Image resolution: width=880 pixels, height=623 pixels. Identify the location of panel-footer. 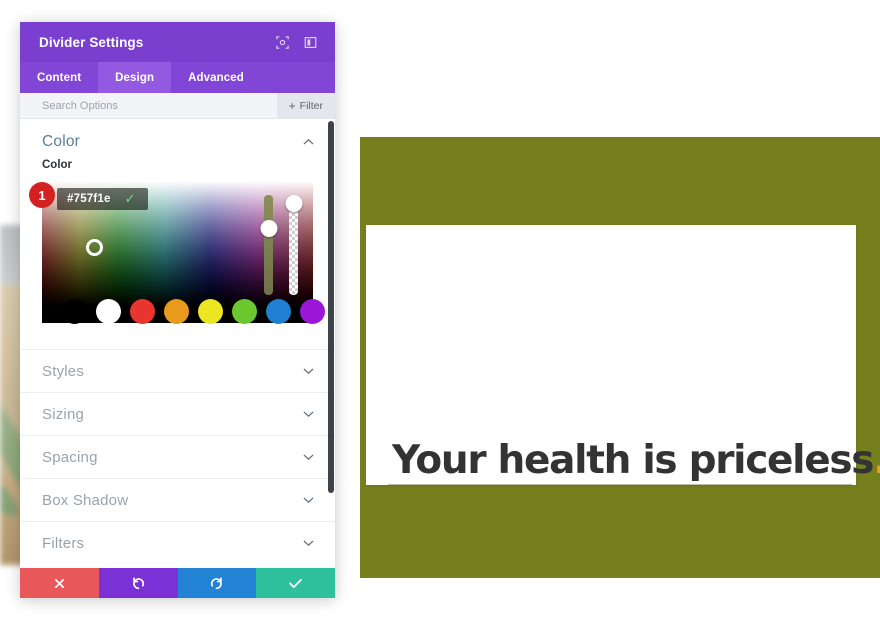
(177, 583).